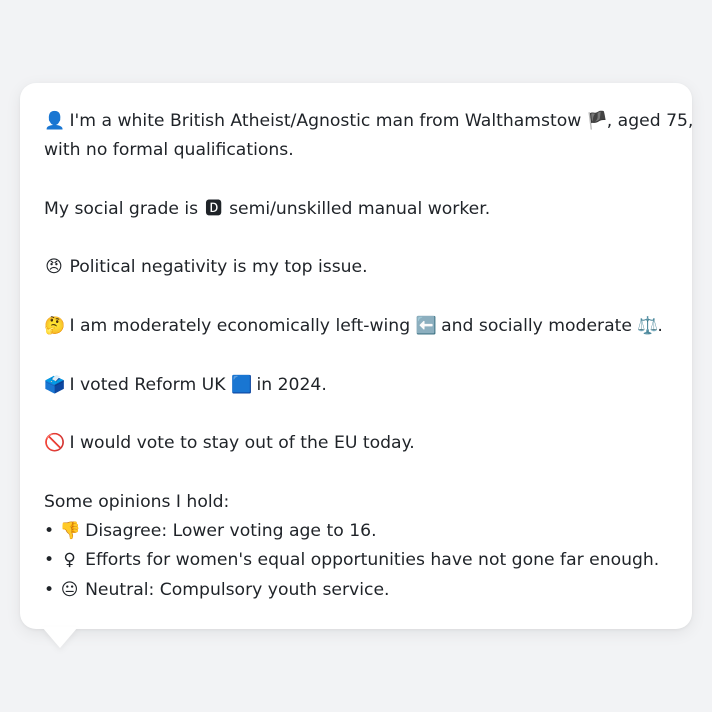  I want to click on angry-face-icon: 😠, so click(54, 267).